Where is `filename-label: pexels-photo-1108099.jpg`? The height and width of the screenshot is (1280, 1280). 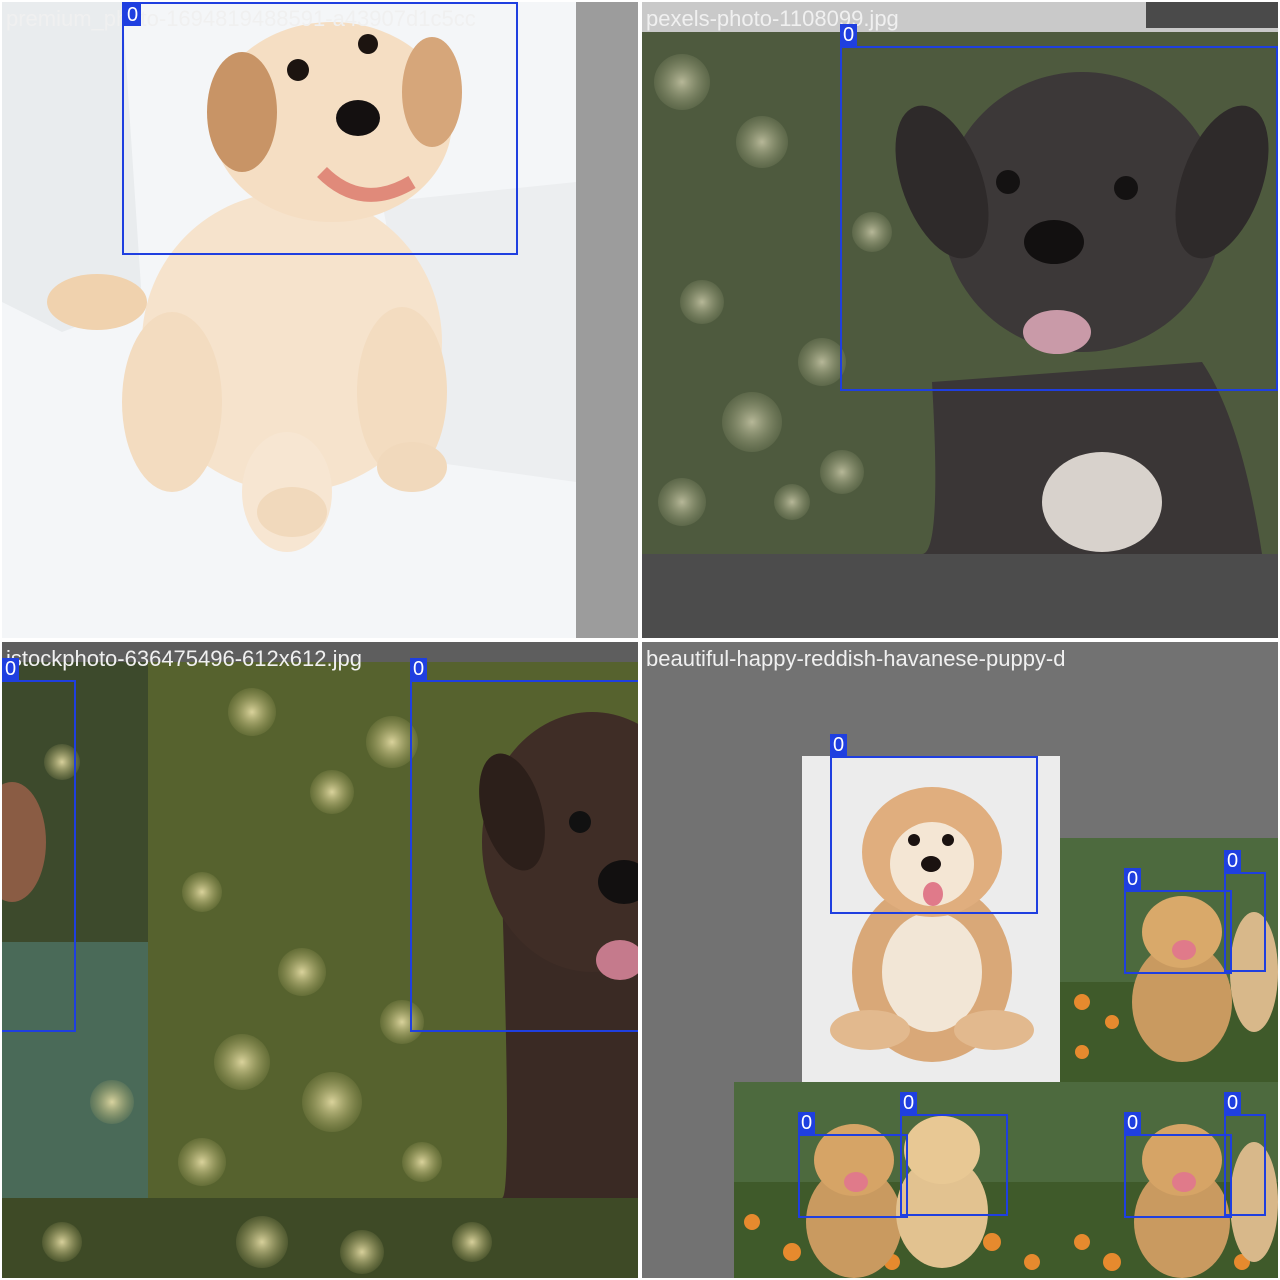 filename-label: pexels-photo-1108099.jpg is located at coordinates (772, 18).